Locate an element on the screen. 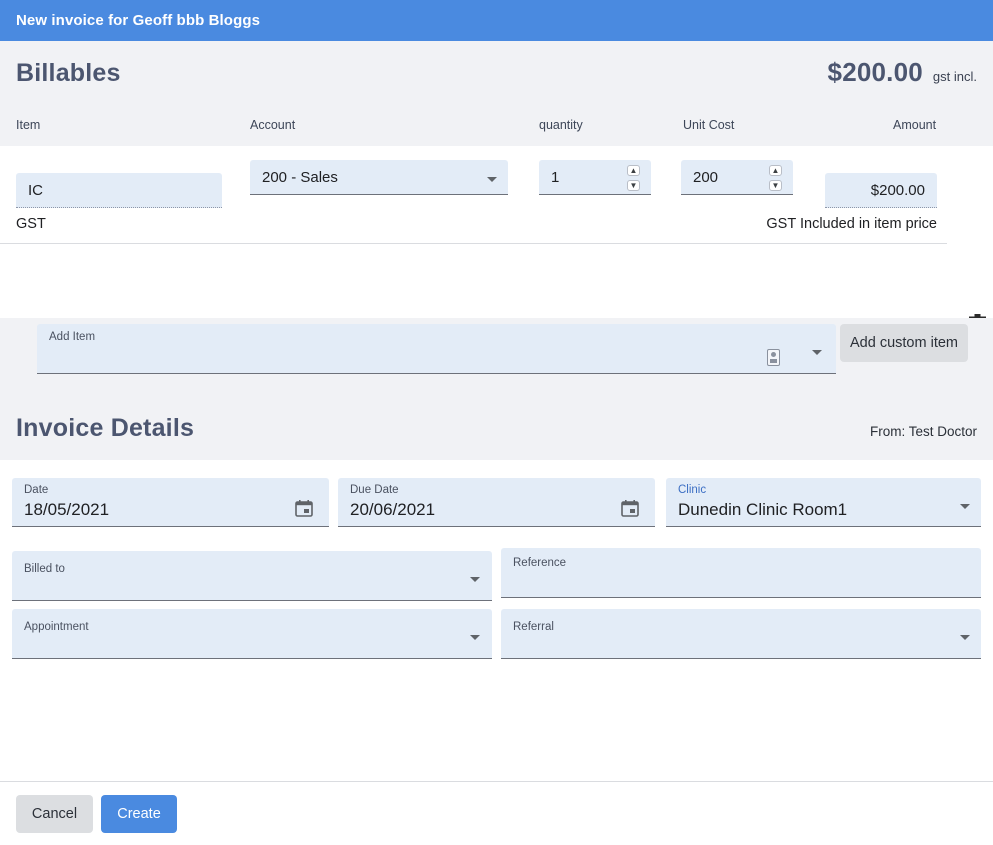 This screenshot has width=993, height=845. item-name-input: IC is located at coordinates (119, 190).